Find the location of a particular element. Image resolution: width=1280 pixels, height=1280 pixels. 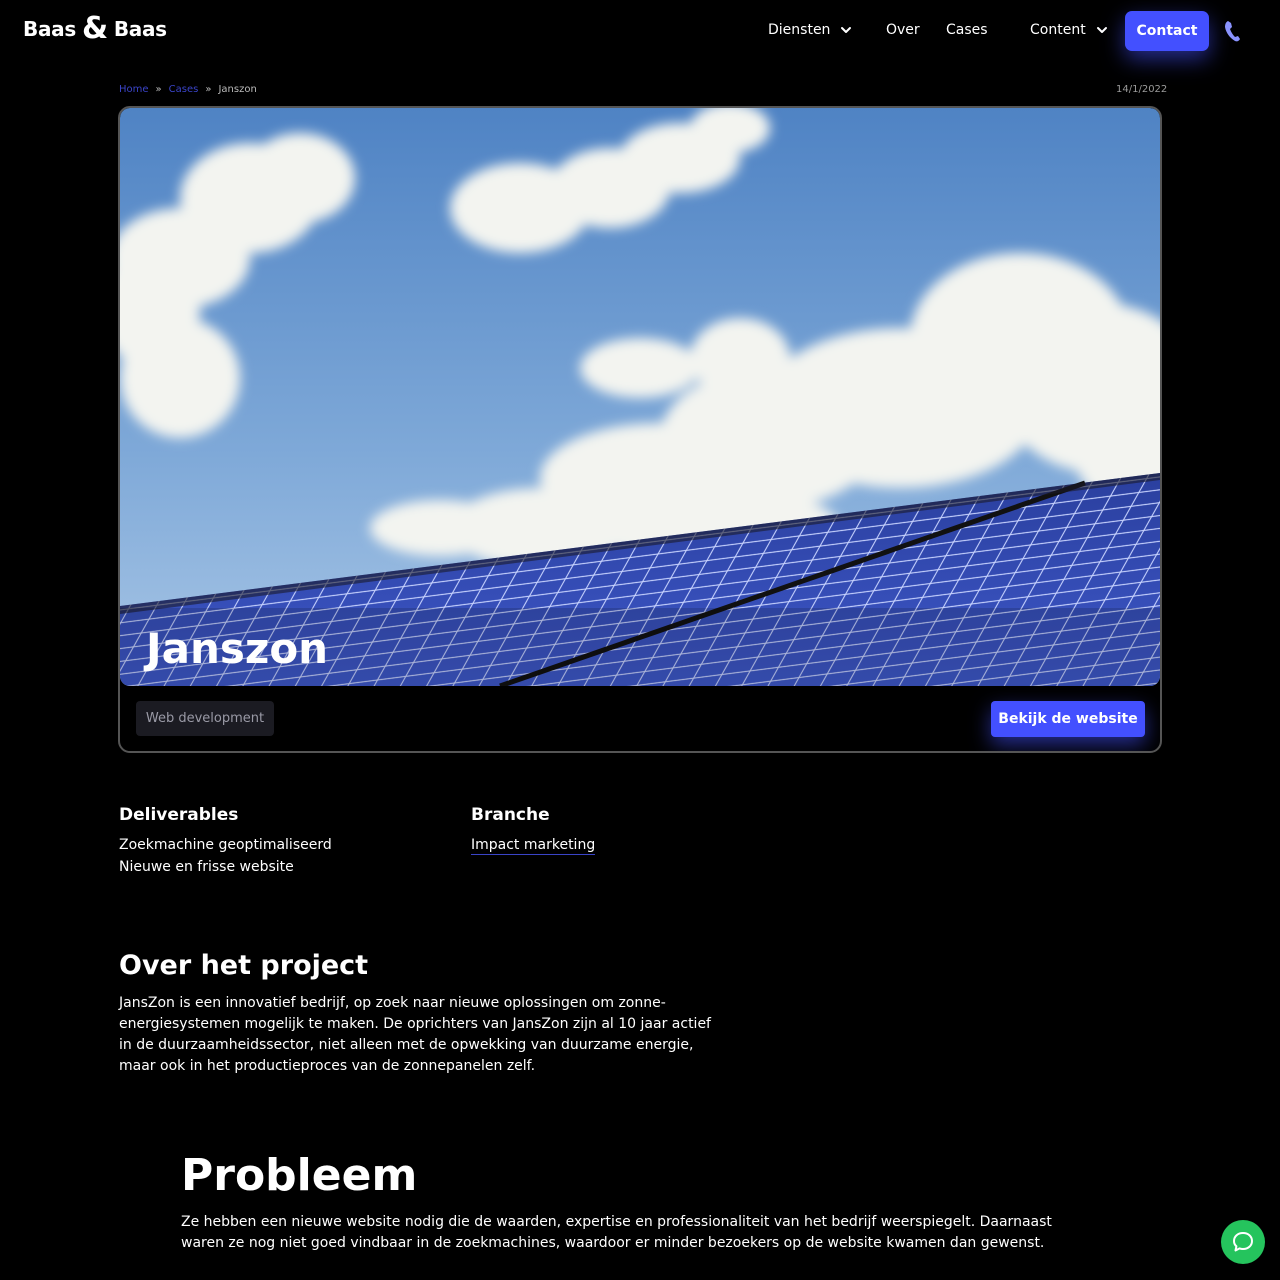

branche-link: Impact marketing is located at coordinates (533, 846).